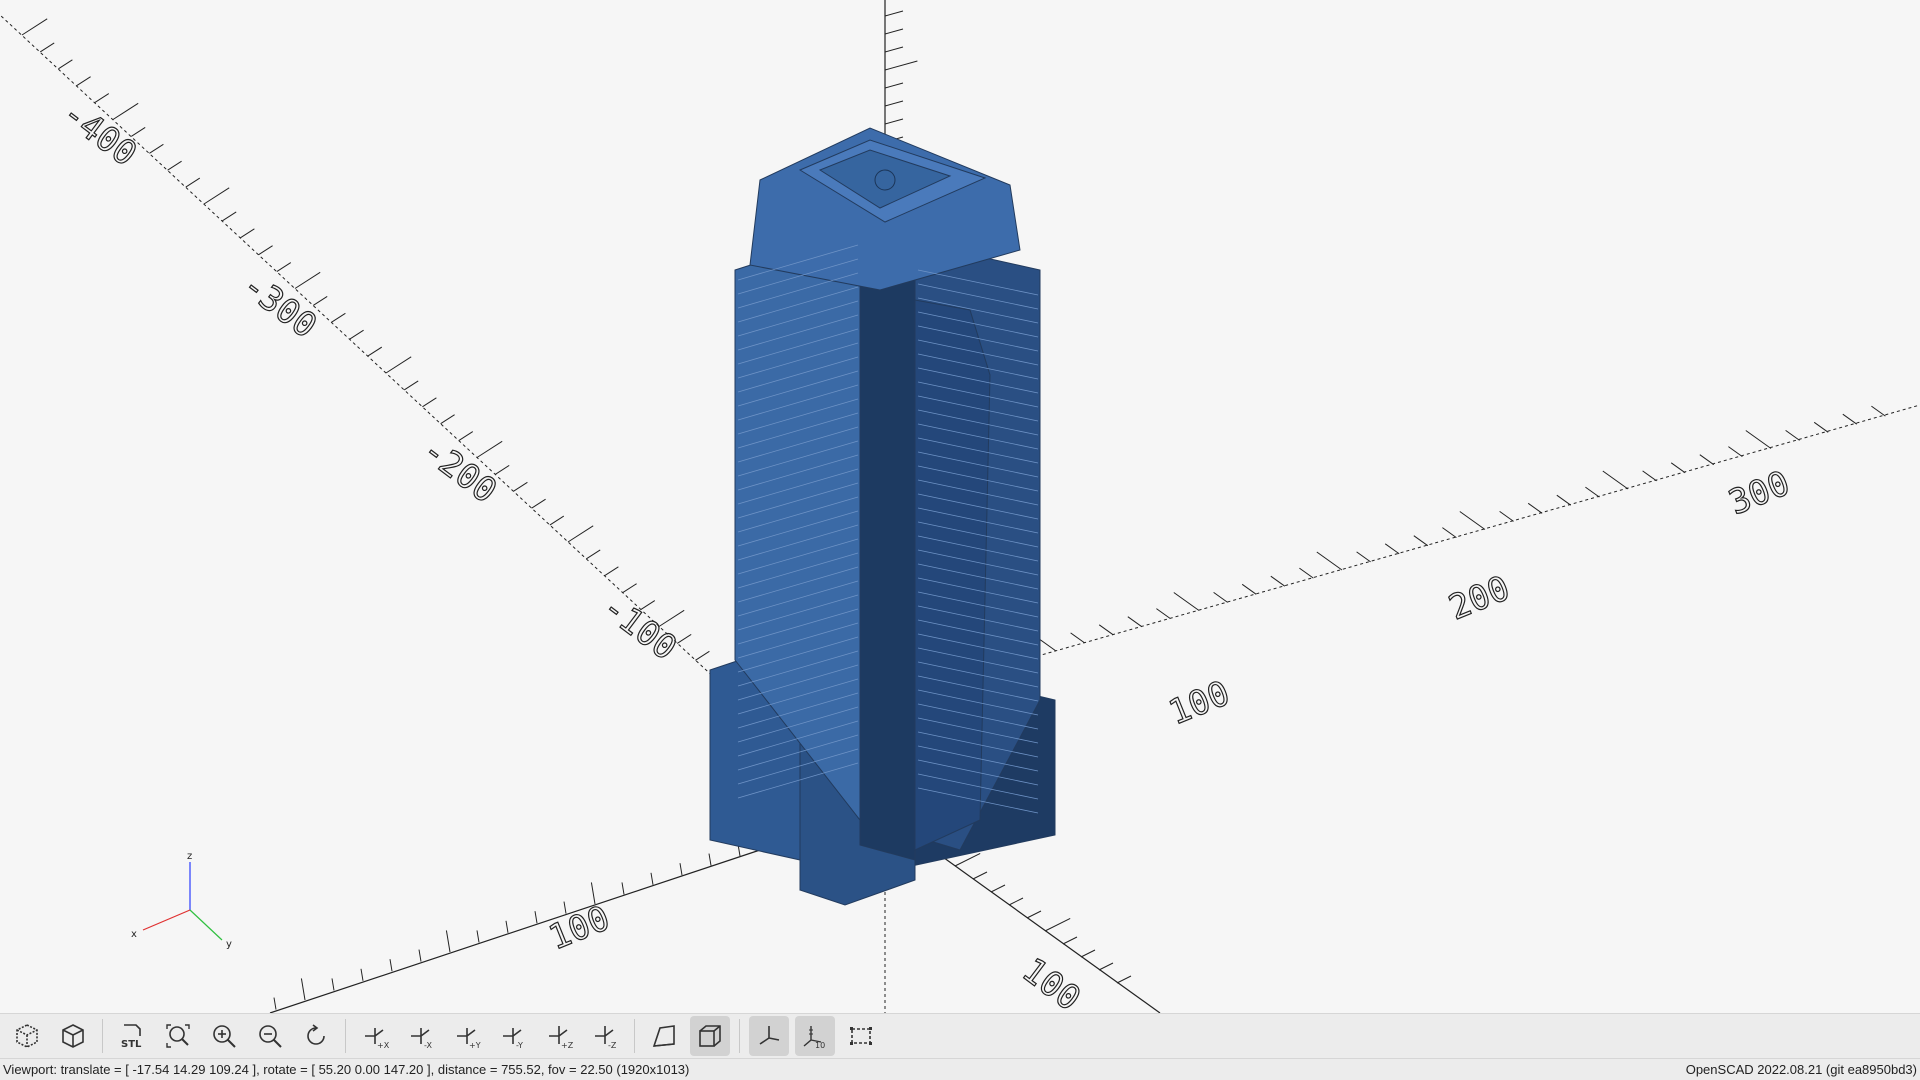  Describe the element at coordinates (639, 627) in the screenshot. I see `scale-label-x-100: -100` at that location.